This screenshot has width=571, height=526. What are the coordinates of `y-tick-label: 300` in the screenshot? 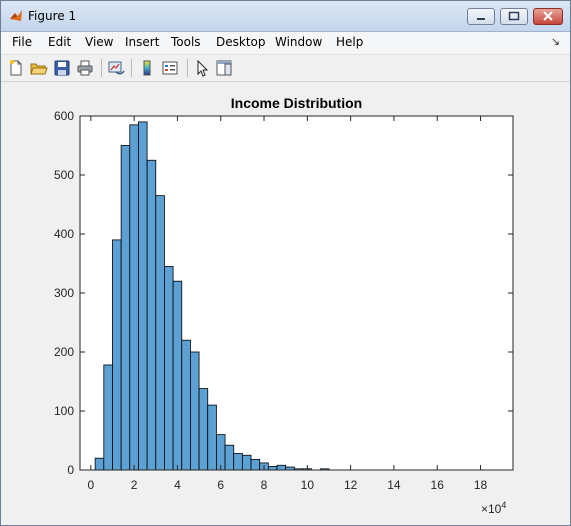 It's located at (64, 293).